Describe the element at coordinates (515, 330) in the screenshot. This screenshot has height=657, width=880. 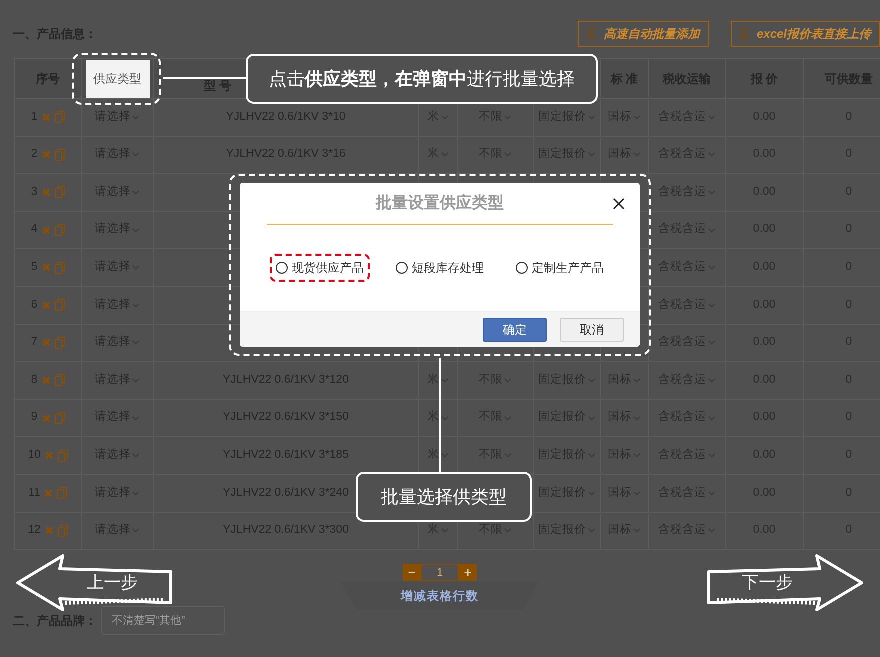
I see `confirm-button: 确定` at that location.